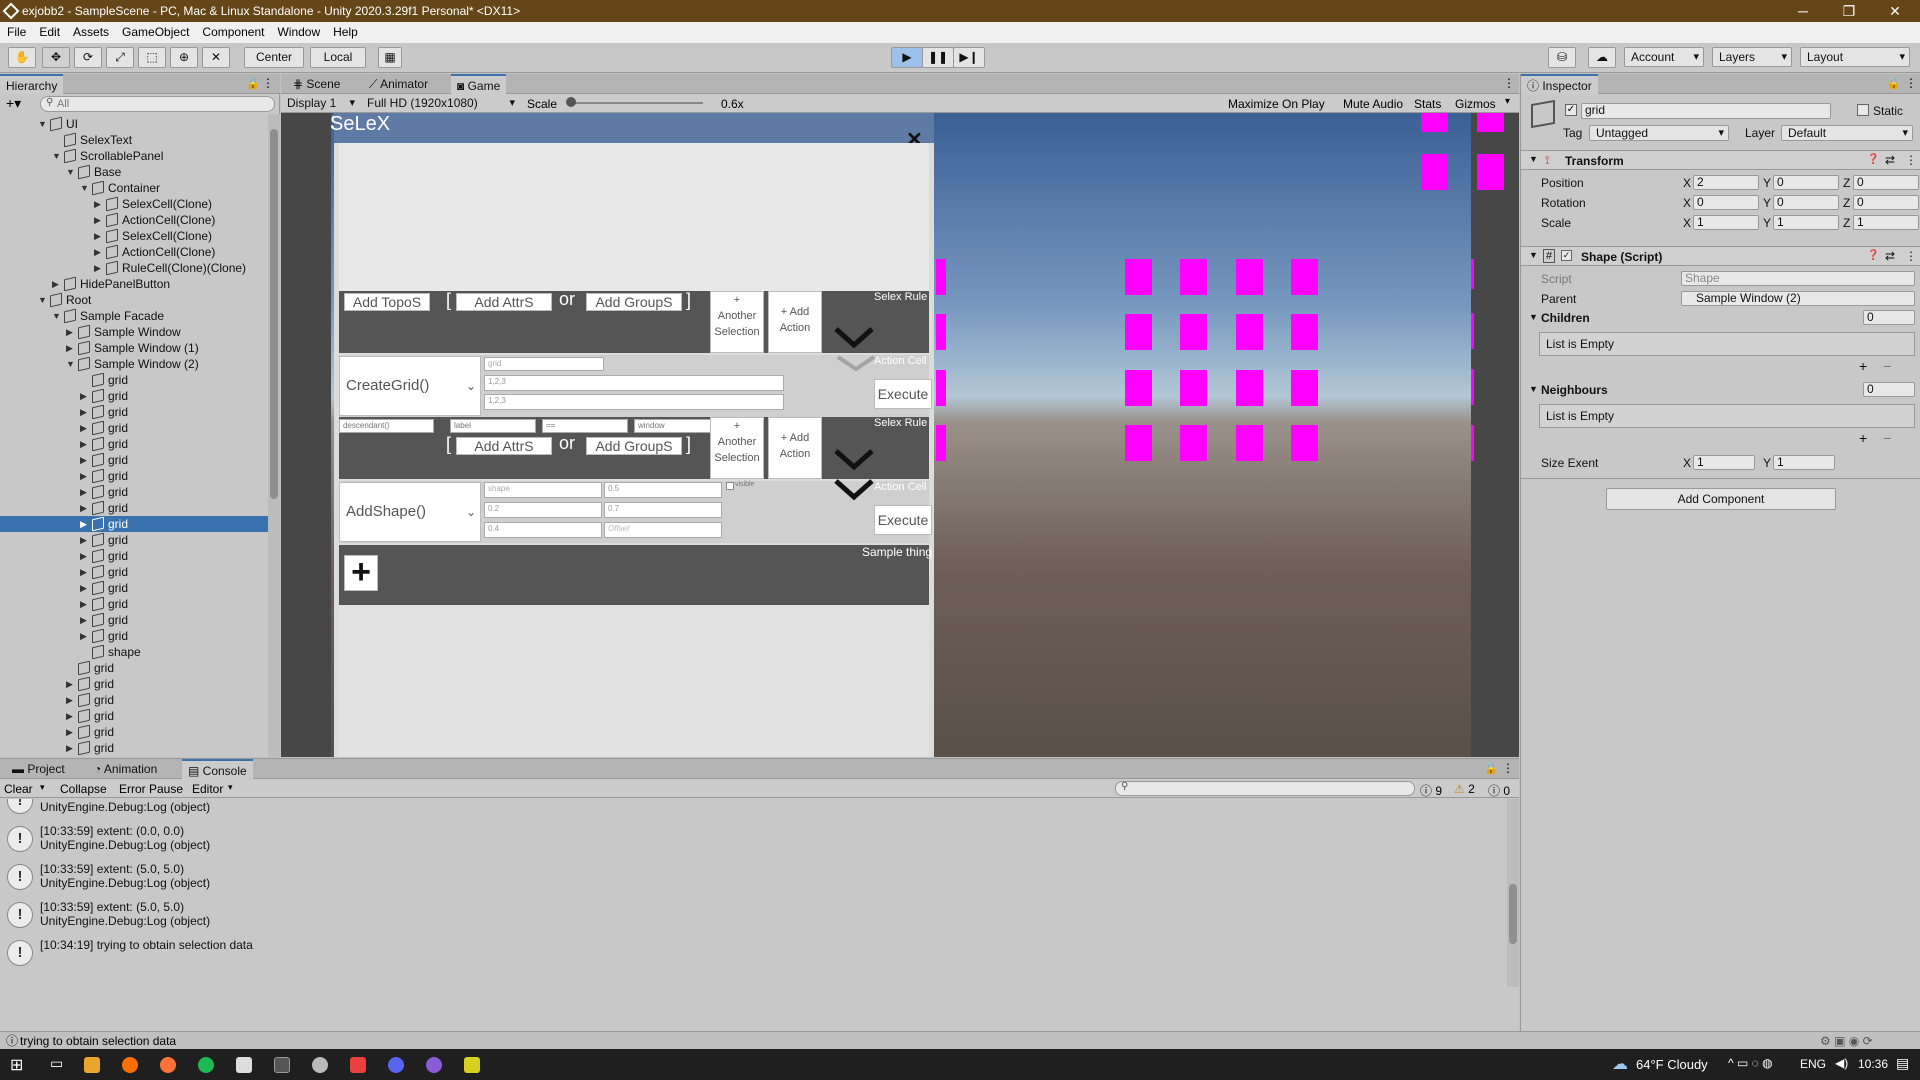 This screenshot has width=1920, height=1080. I want to click on scale-z-input: 1, so click(1886, 222).